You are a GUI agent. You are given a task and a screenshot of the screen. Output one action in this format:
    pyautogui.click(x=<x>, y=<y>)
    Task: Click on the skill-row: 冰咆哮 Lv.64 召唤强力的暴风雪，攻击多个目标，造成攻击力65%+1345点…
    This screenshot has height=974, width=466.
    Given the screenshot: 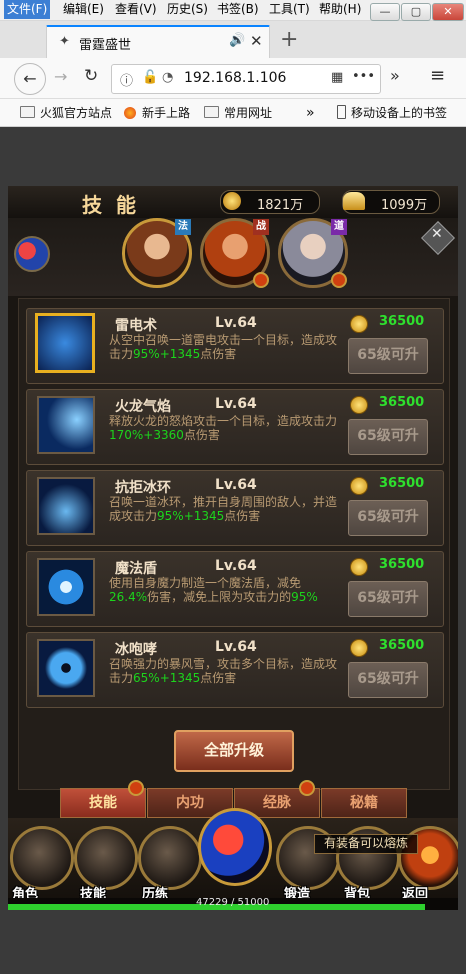 What is the action you would take?
    pyautogui.click(x=235, y=670)
    